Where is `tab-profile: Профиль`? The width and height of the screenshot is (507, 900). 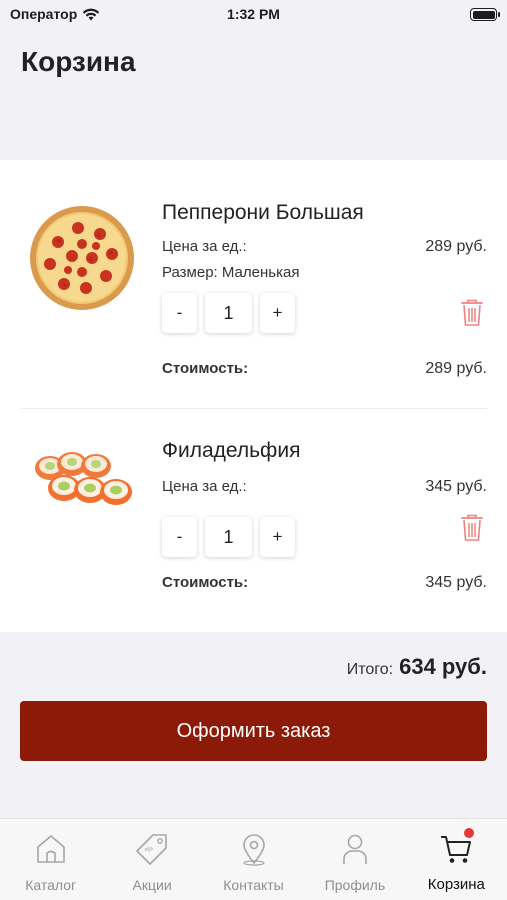
tab-profile: Профиль is located at coordinates (354, 859).